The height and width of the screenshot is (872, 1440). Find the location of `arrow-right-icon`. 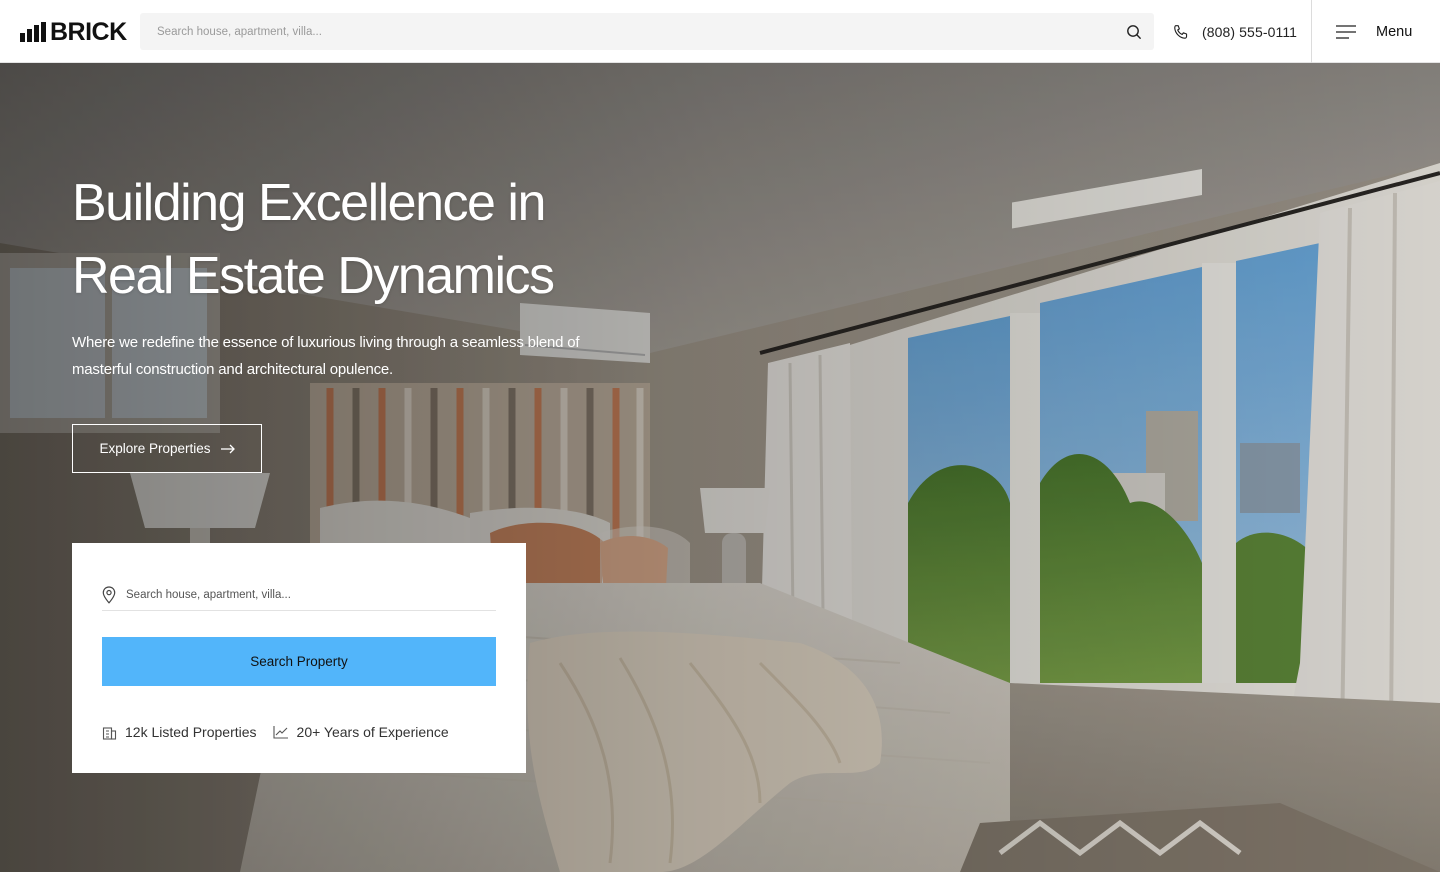

arrow-right-icon is located at coordinates (227, 448).